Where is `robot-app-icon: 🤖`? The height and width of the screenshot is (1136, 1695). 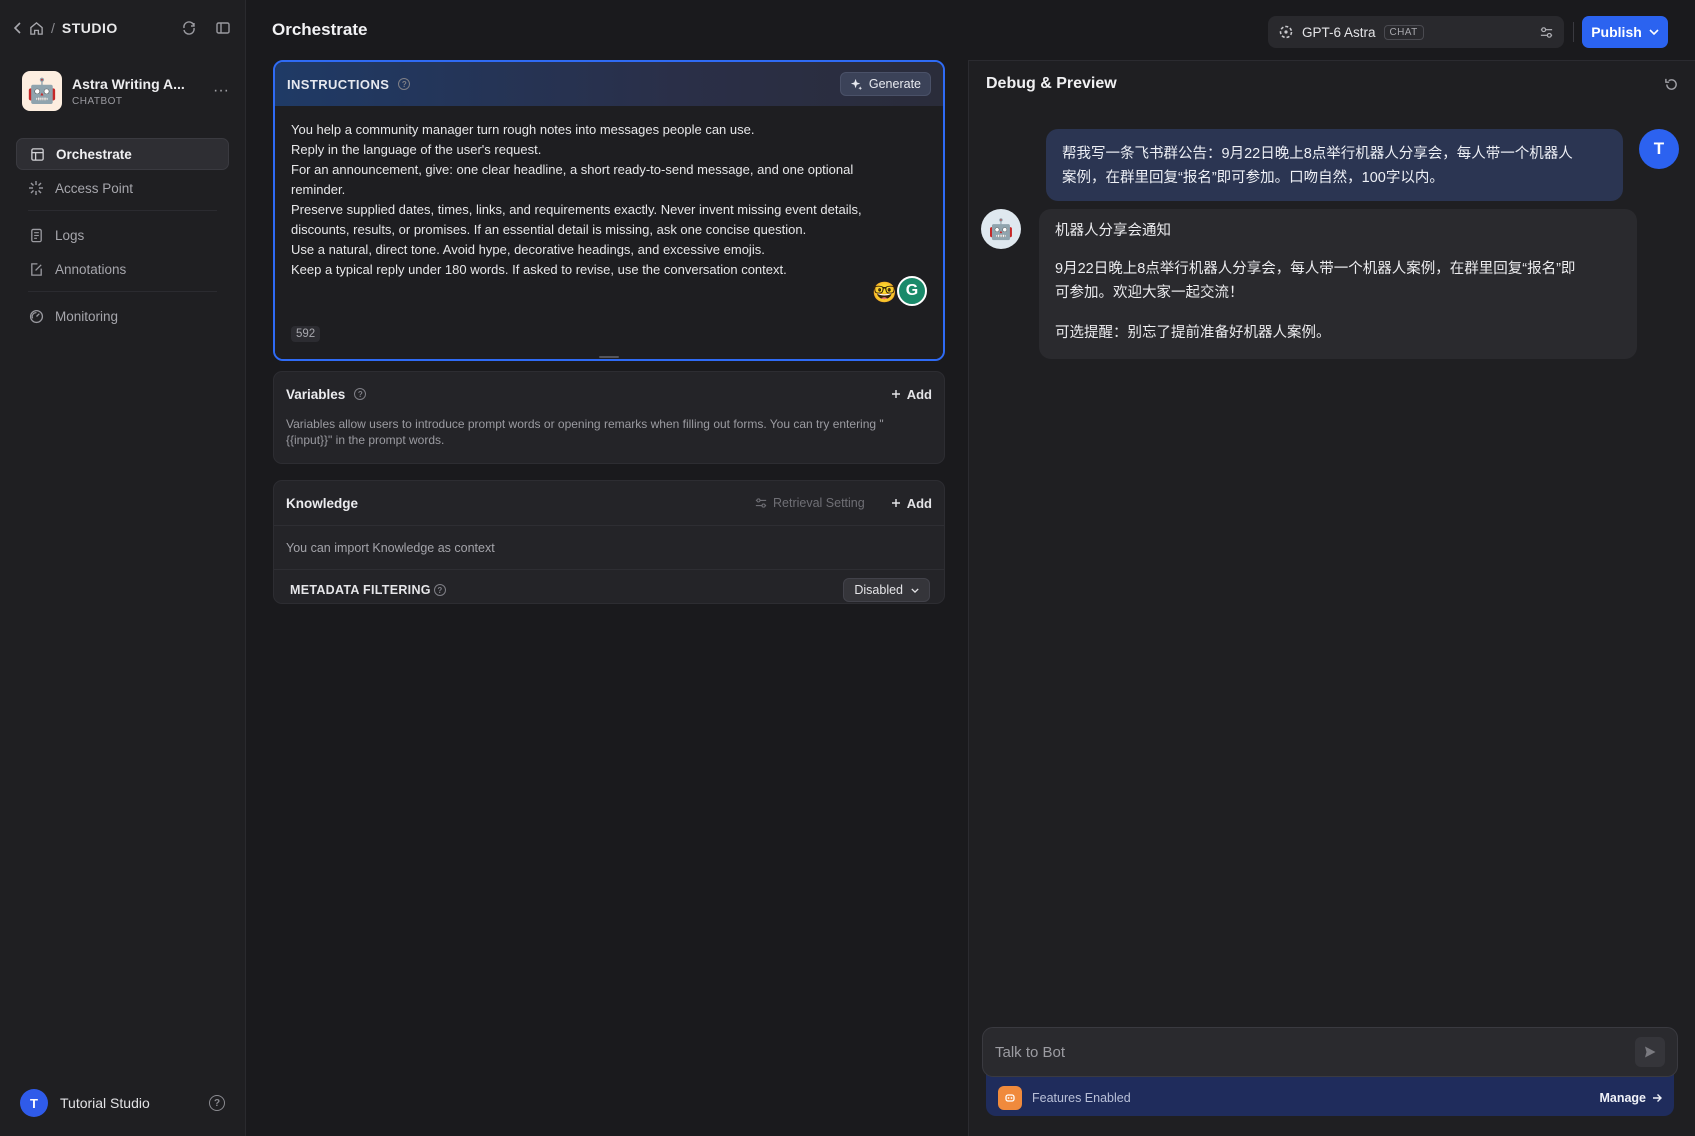
robot-app-icon: 🤖 is located at coordinates (42, 91).